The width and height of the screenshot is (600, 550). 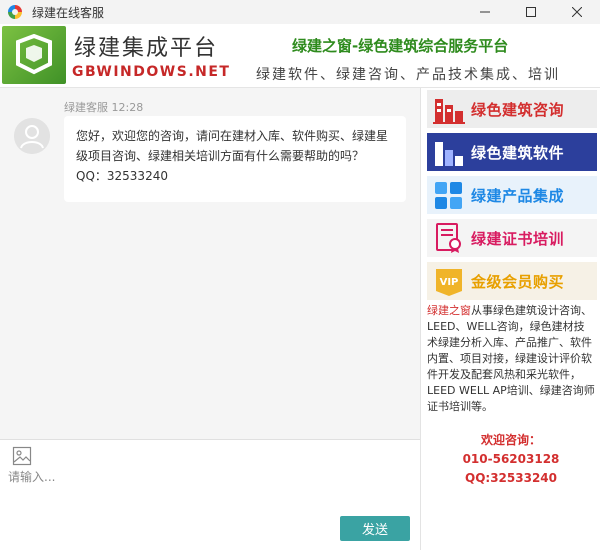 What do you see at coordinates (68, 12) in the screenshot?
I see `window-title: 绿建在线客服` at bounding box center [68, 12].